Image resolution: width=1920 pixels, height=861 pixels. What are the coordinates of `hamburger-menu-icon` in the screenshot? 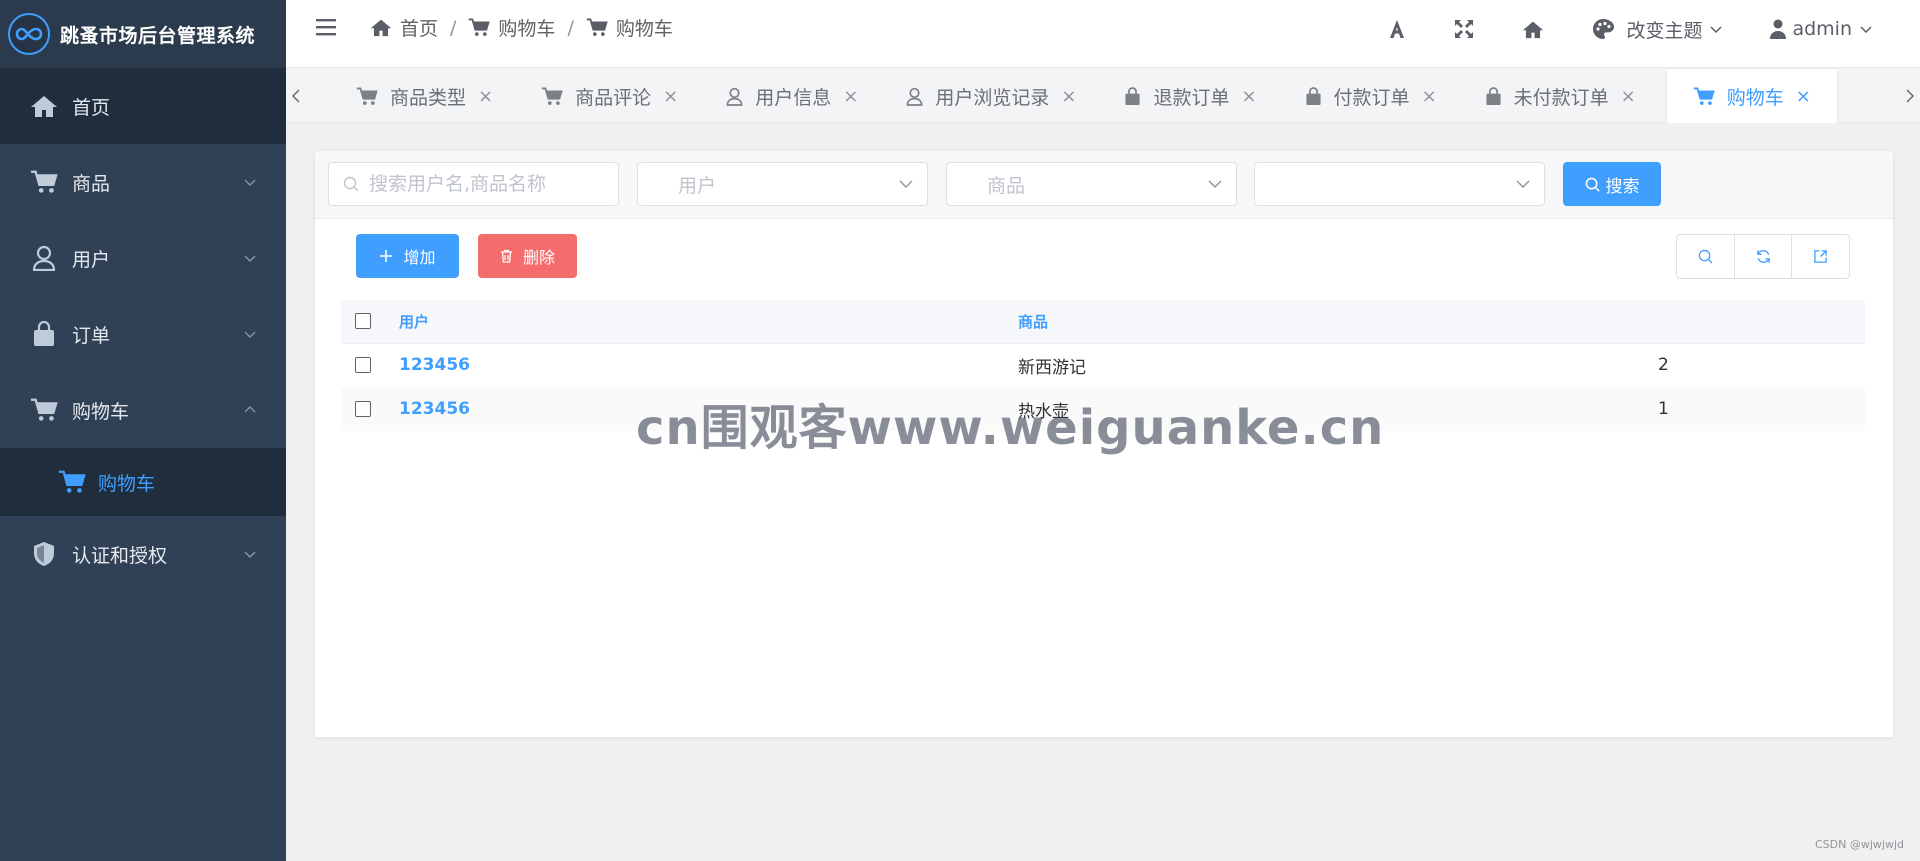 It's located at (326, 27).